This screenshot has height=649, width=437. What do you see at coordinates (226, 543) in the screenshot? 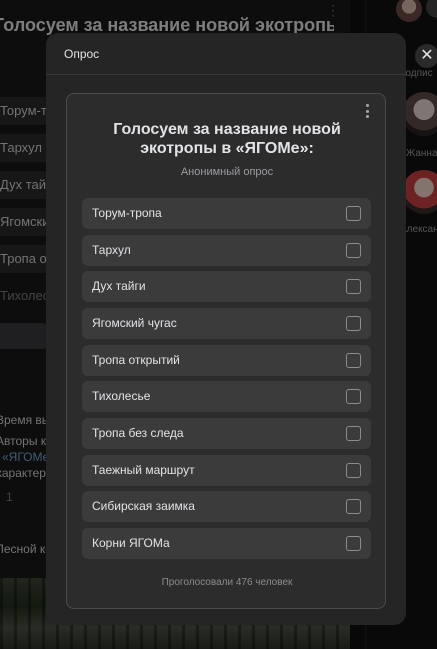
I see `poll-option: Корни ЯГОМа` at bounding box center [226, 543].